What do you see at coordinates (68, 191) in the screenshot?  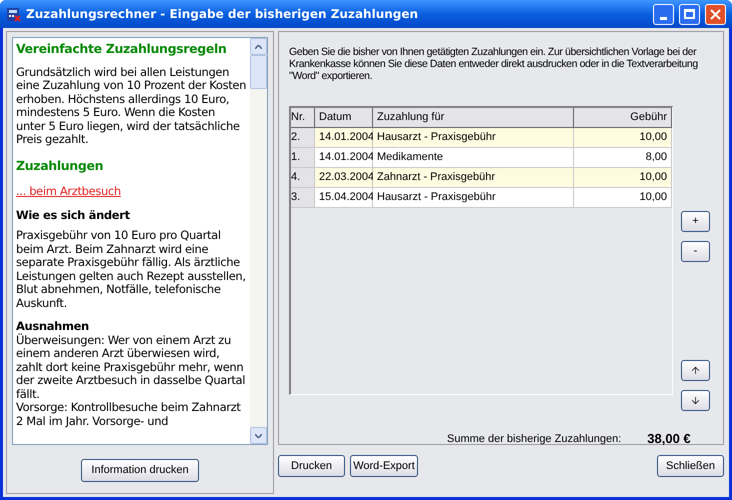 I see `link: ... beim Arztbesuch` at bounding box center [68, 191].